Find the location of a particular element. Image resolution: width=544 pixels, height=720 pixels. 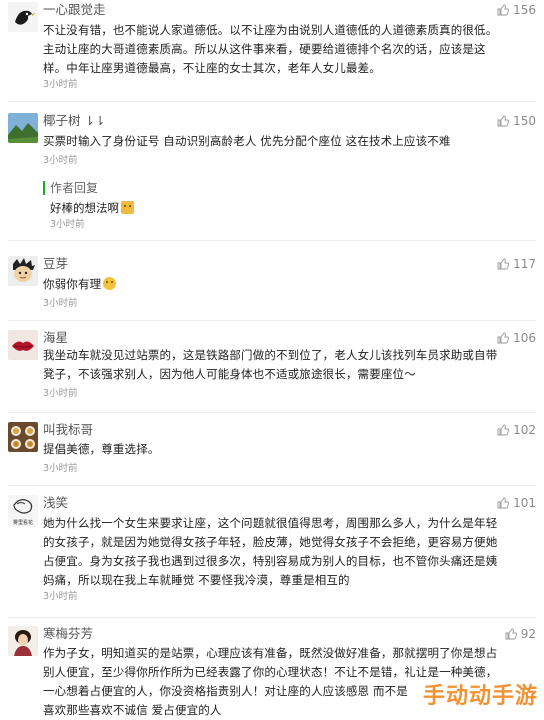

like-button: 156 is located at coordinates (516, 10).